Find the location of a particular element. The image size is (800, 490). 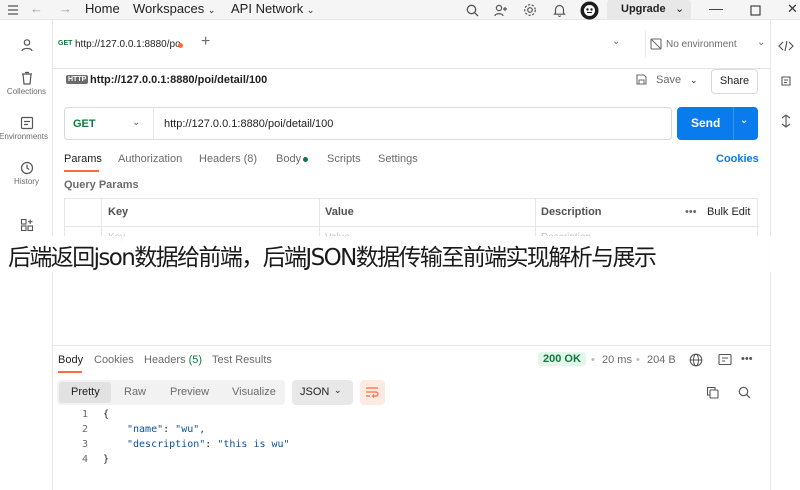

menu-icon is located at coordinates (13, 10).